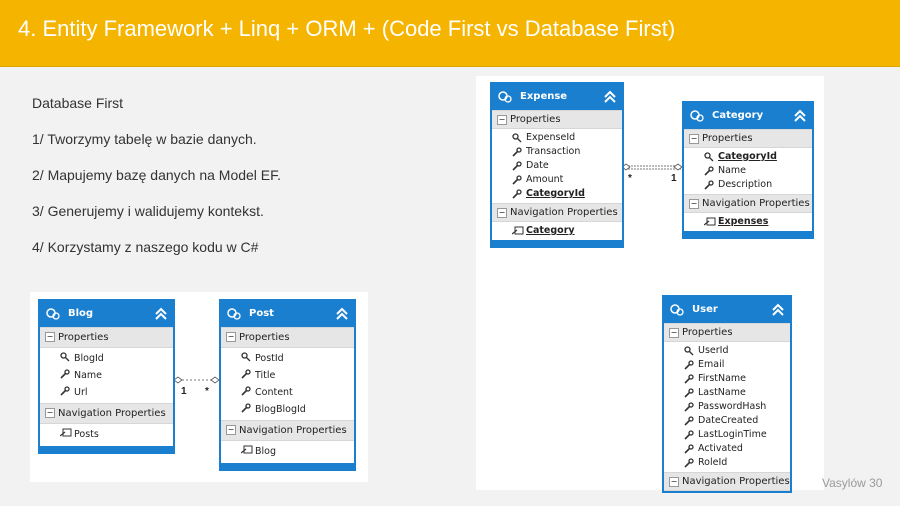 The image size is (900, 506). I want to click on property-label: LastName, so click(722, 392).